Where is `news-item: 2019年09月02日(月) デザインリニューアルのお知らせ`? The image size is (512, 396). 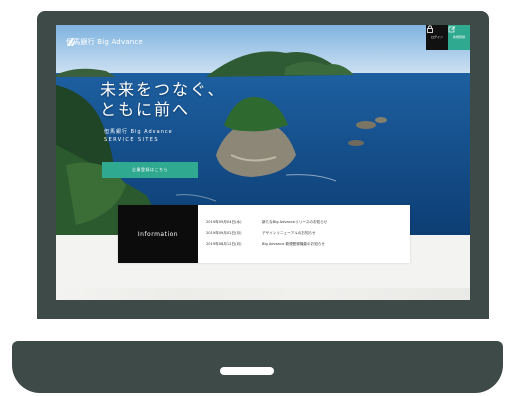
news-item: 2019年09月02日(月) デザインリニューアルのお知らせ is located at coordinates (266, 233).